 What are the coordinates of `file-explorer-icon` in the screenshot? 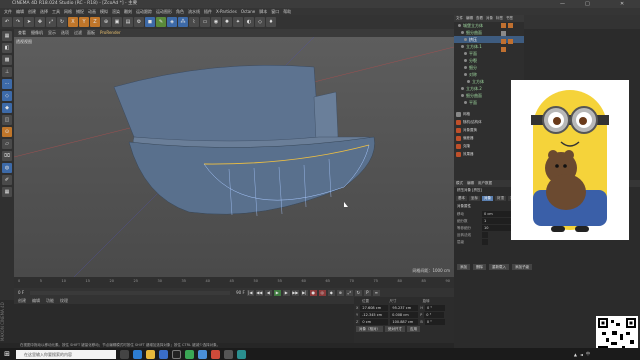 It's located at (150, 354).